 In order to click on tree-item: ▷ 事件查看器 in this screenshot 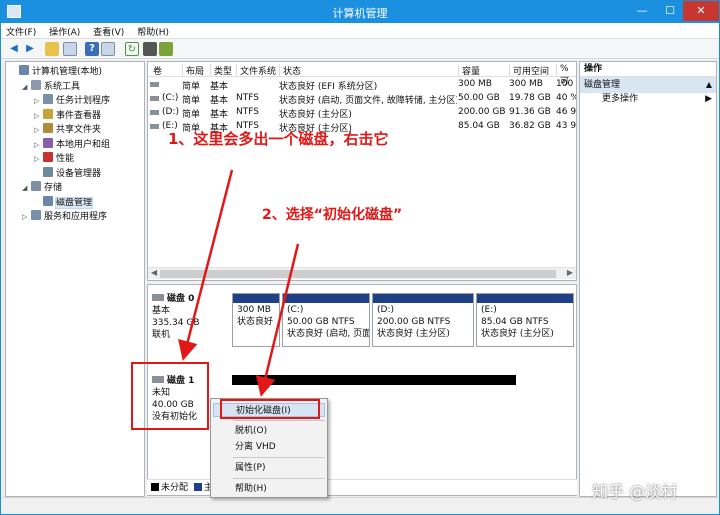, I will do `click(68, 115)`.